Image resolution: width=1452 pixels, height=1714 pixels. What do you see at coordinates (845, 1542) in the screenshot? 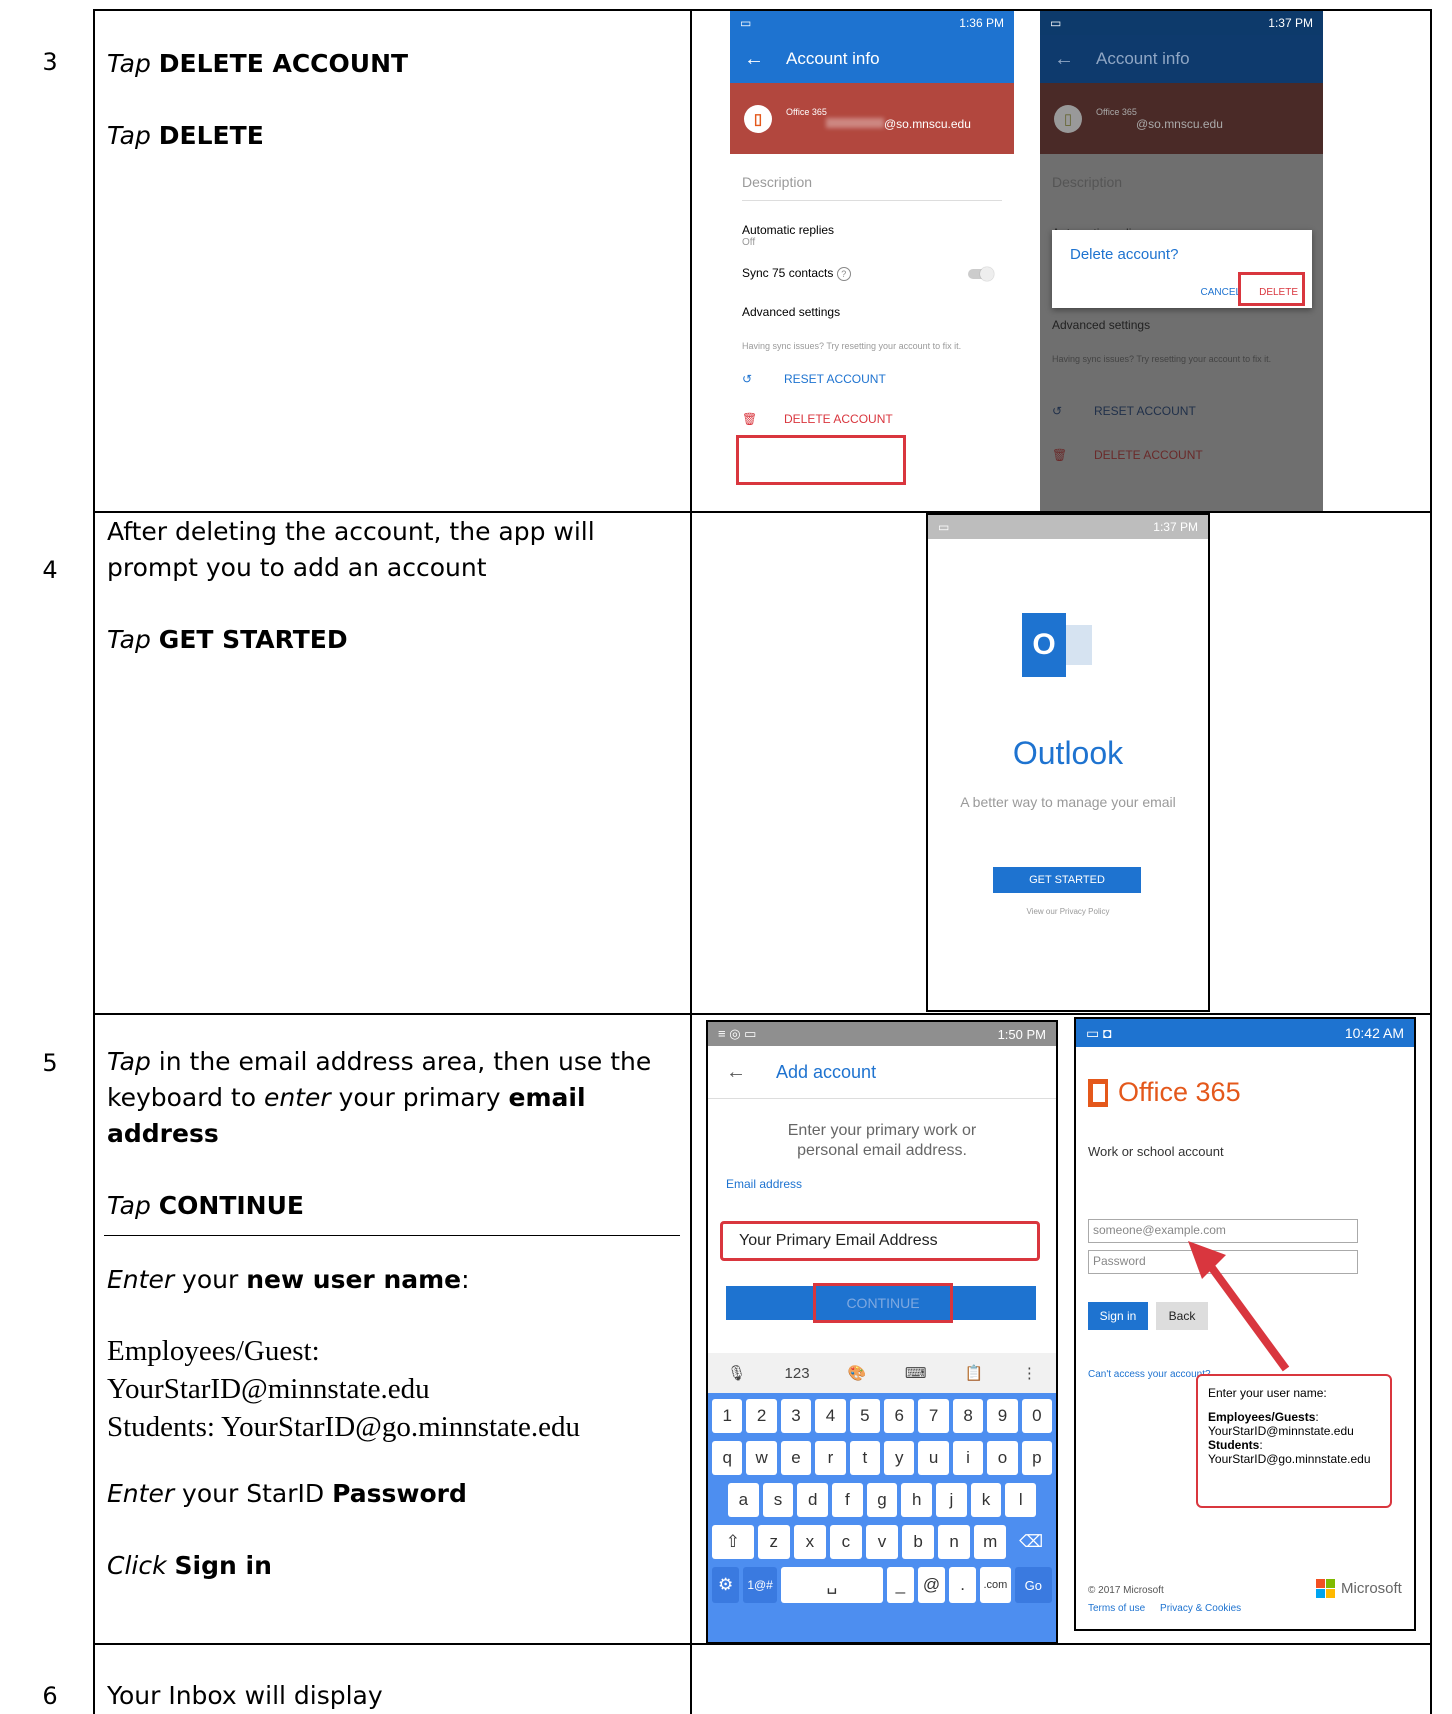
I see `key: c` at bounding box center [845, 1542].